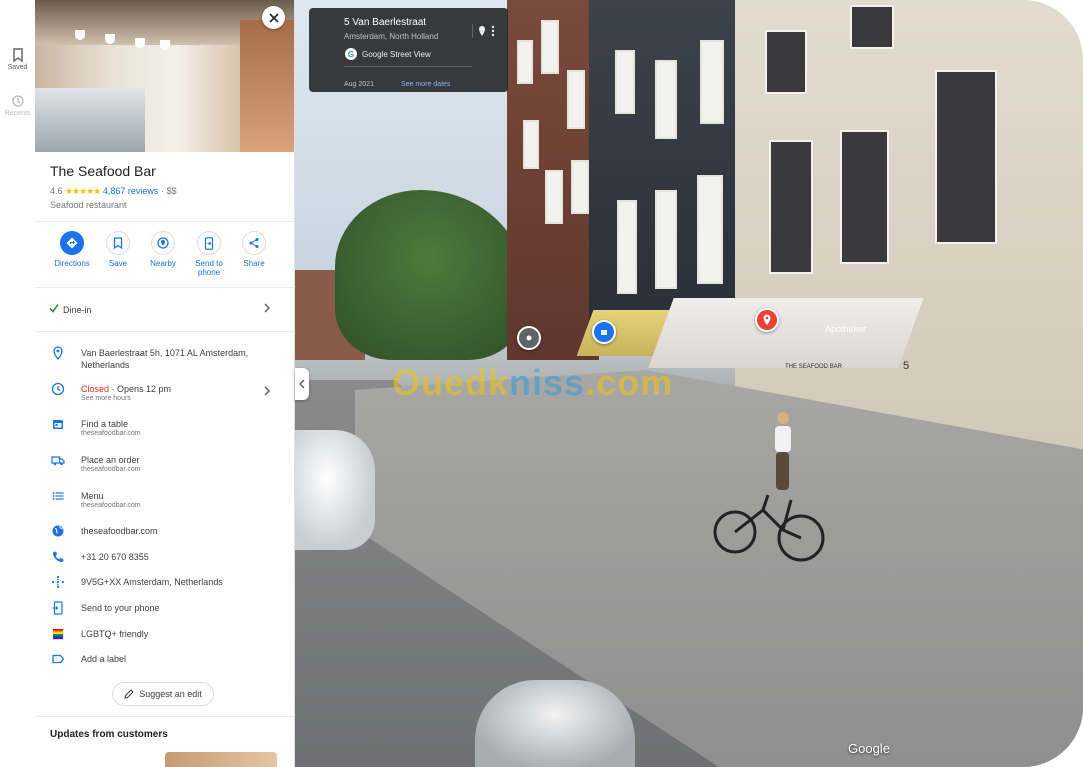 The image size is (1083, 767). Describe the element at coordinates (254, 263) in the screenshot. I see `share-label: Share` at that location.